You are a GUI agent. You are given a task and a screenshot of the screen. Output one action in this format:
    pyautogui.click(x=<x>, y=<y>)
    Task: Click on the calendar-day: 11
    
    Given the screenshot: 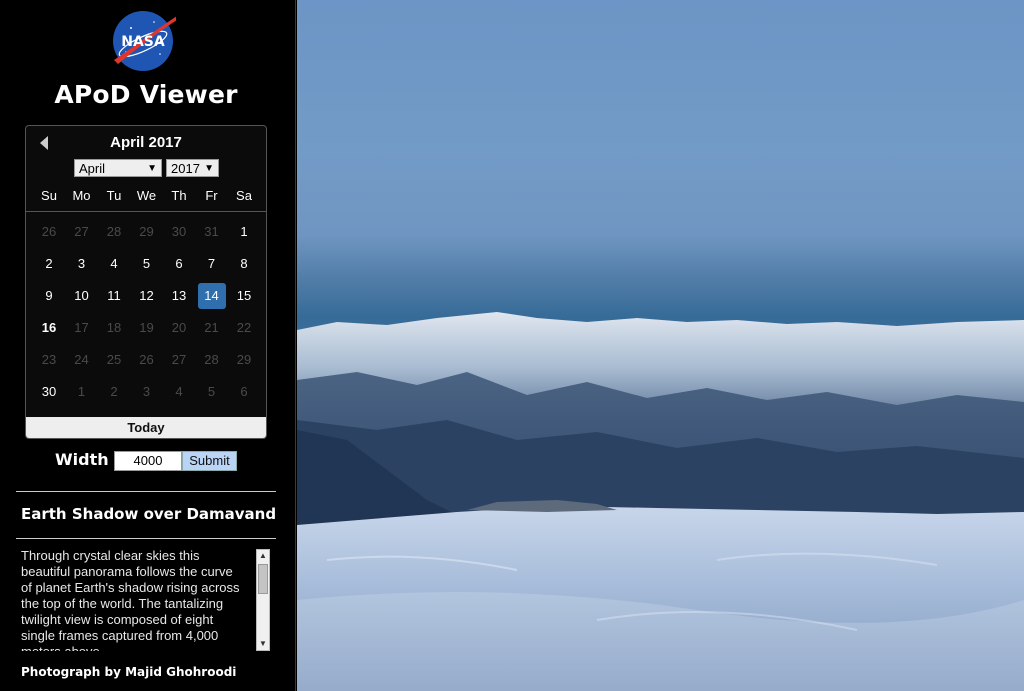 What is the action you would take?
    pyautogui.click(x=114, y=296)
    